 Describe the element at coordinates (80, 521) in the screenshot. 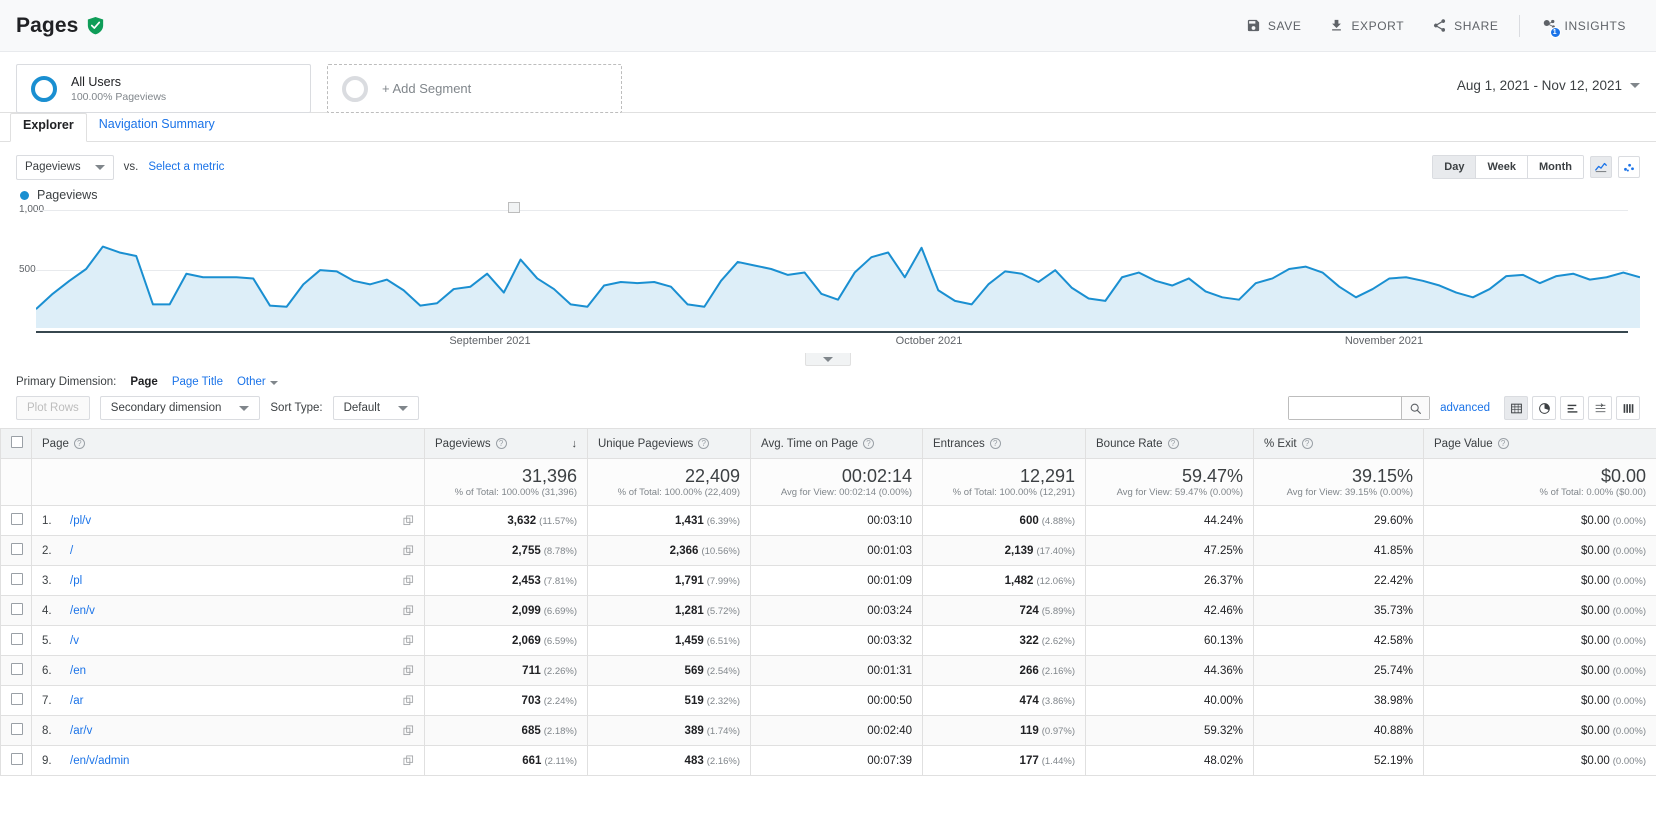

I see `page-link: /pl/v` at that location.